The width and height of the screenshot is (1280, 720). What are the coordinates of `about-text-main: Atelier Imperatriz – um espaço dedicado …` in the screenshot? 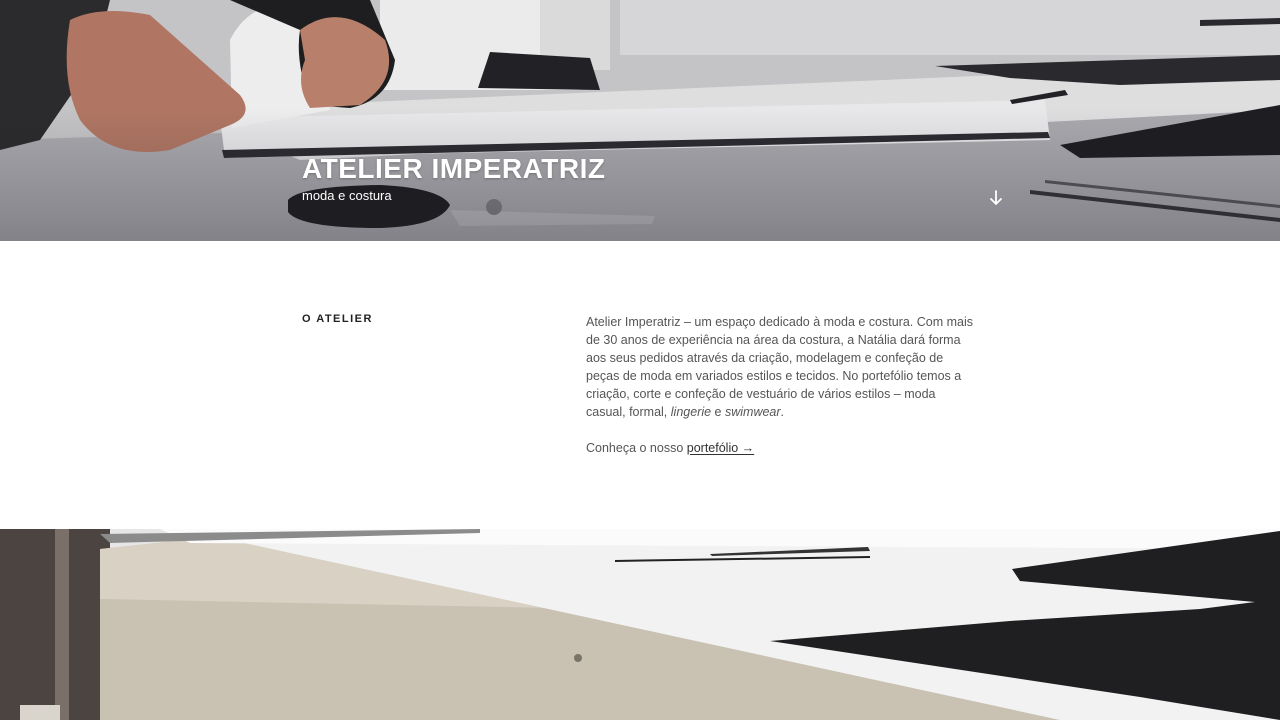 It's located at (779, 367).